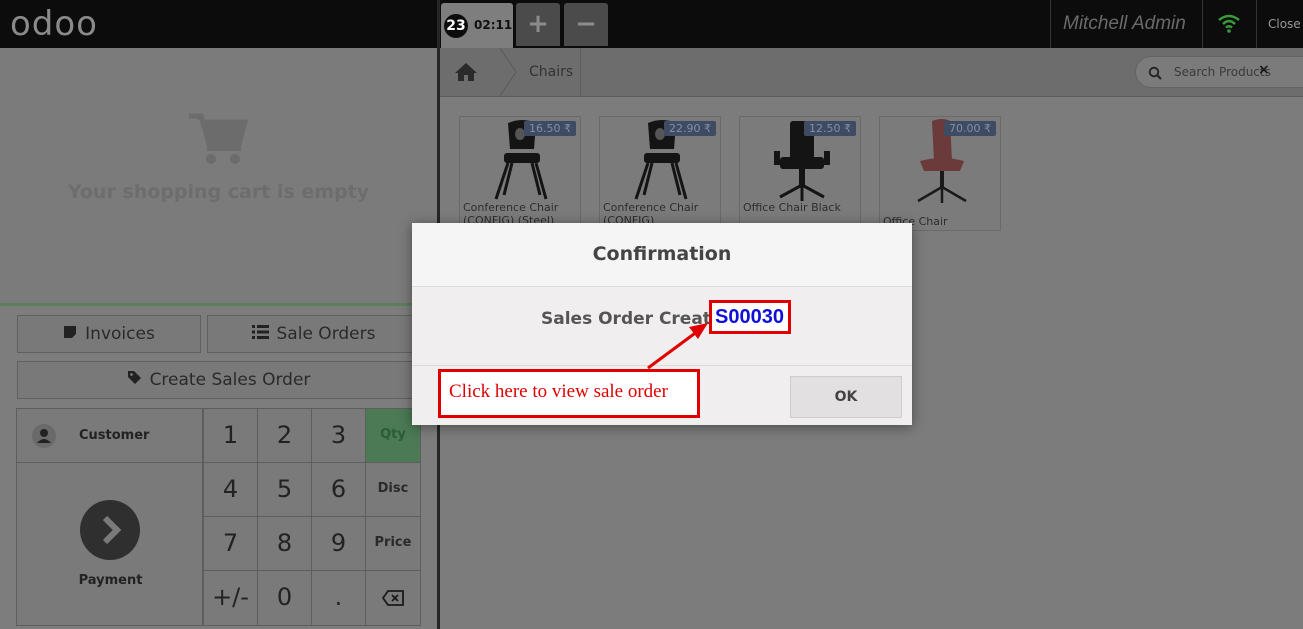 The height and width of the screenshot is (629, 1303). What do you see at coordinates (230, 543) in the screenshot?
I see `numpad-key-7: 7` at bounding box center [230, 543].